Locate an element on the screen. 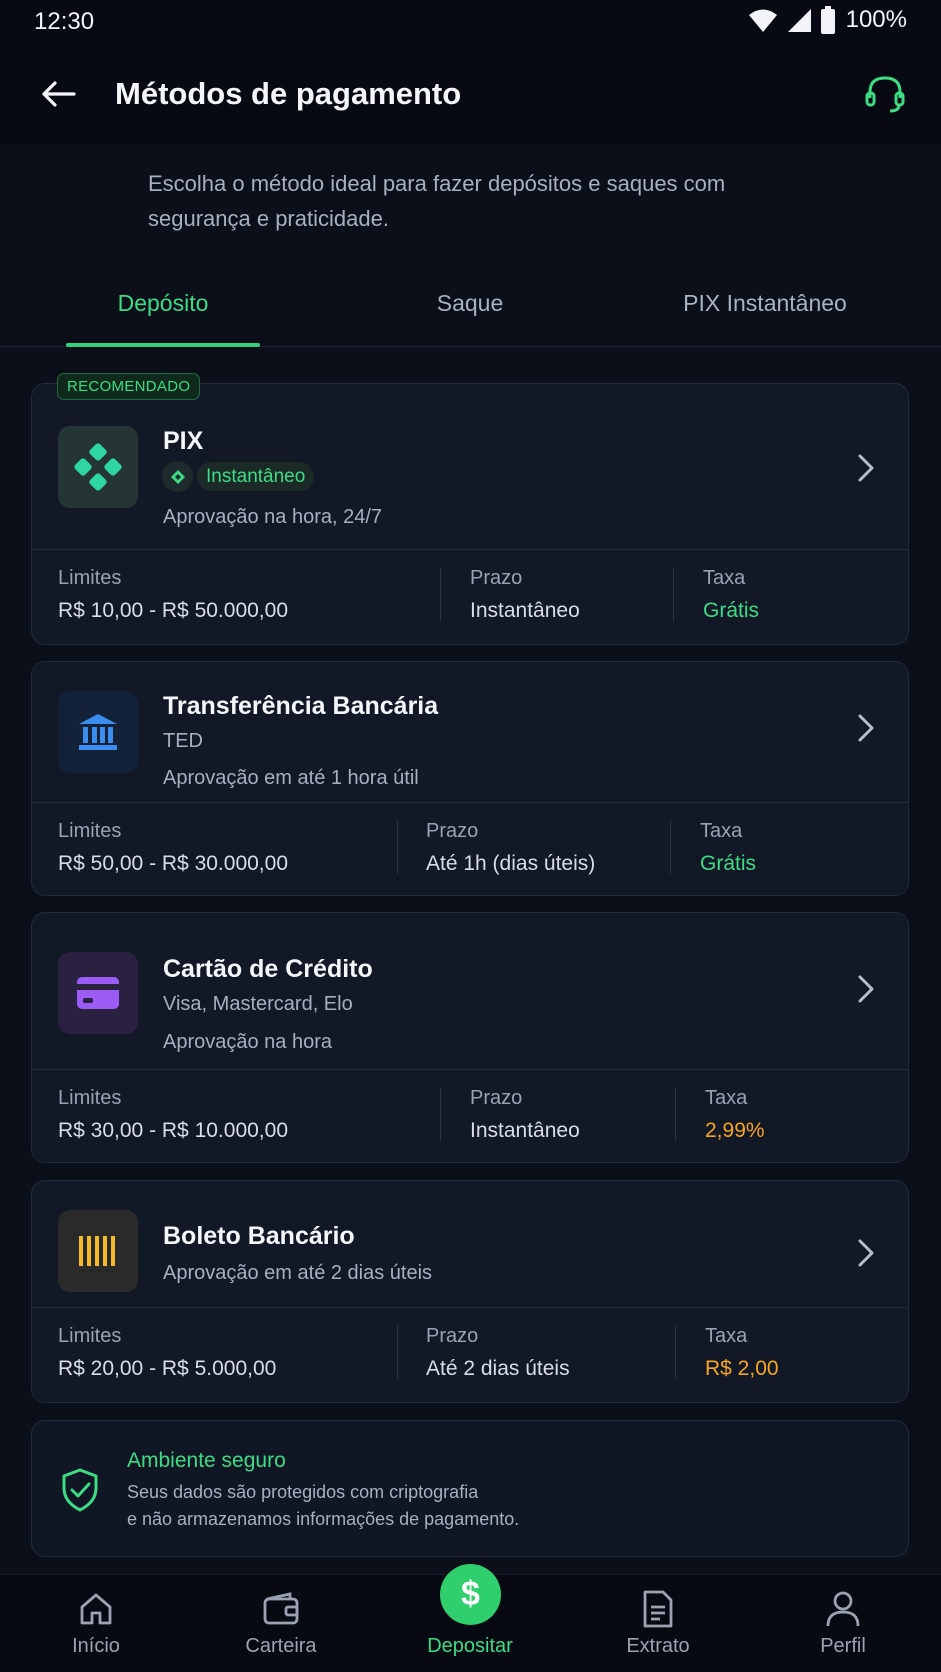  term-column: Prazo Até 1h (dias úteis) is located at coordinates (510, 848).